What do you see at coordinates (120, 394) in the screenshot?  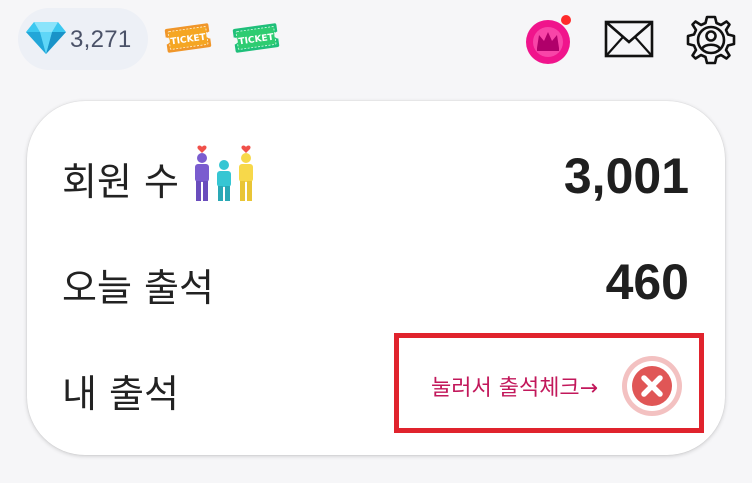 I see `my-attendance-label: 내 출석` at bounding box center [120, 394].